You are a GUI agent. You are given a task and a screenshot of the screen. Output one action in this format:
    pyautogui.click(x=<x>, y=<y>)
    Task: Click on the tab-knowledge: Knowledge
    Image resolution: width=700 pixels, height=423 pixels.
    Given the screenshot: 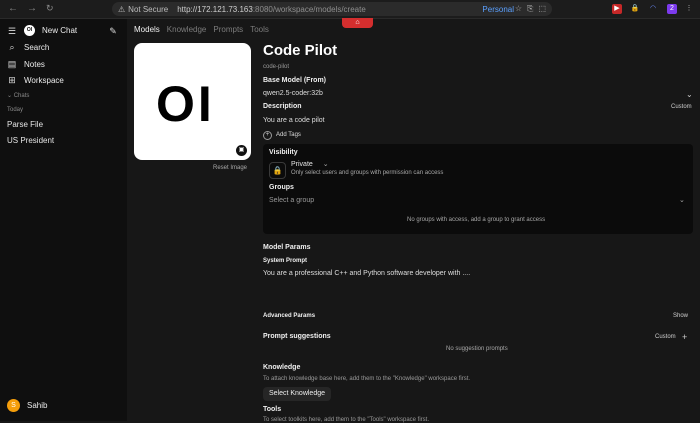 What is the action you would take?
    pyautogui.click(x=187, y=29)
    